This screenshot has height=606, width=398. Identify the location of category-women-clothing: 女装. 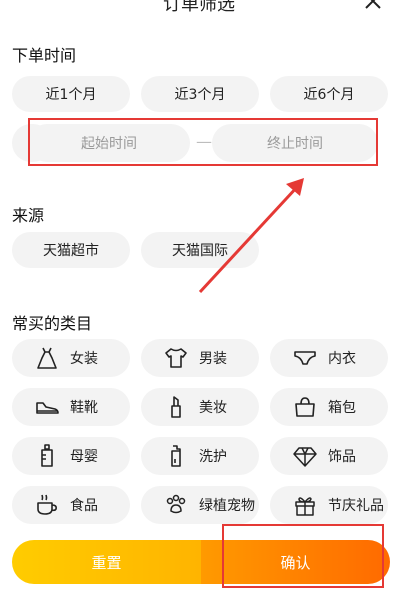
(71, 358).